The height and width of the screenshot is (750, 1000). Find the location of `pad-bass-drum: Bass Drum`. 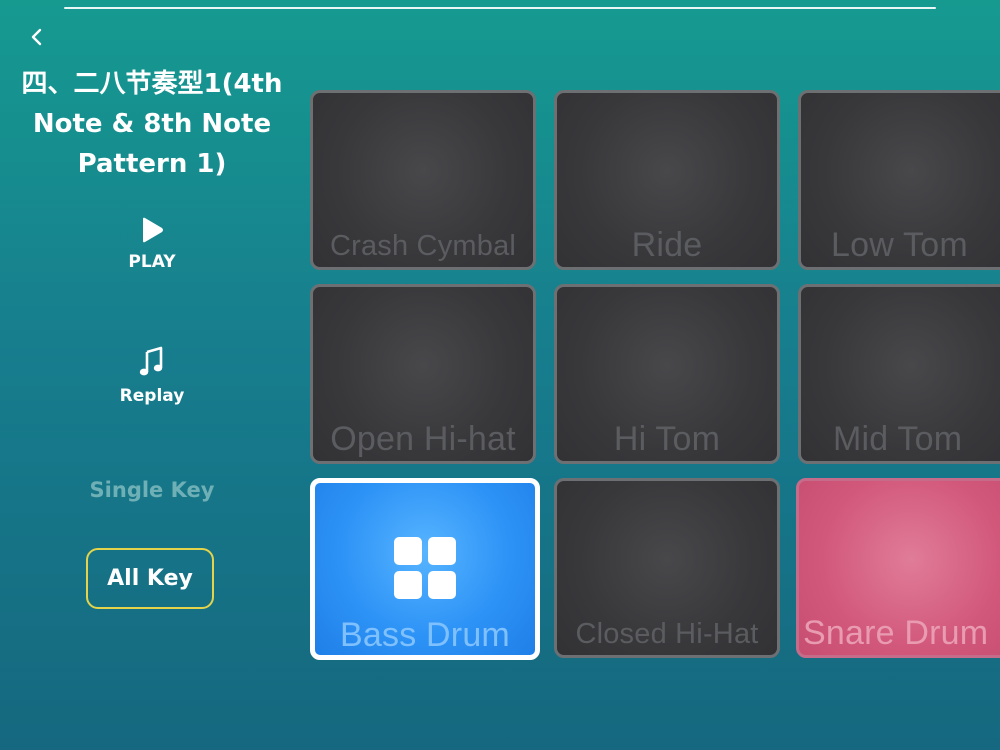

pad-bass-drum: Bass Drum is located at coordinates (425, 569).